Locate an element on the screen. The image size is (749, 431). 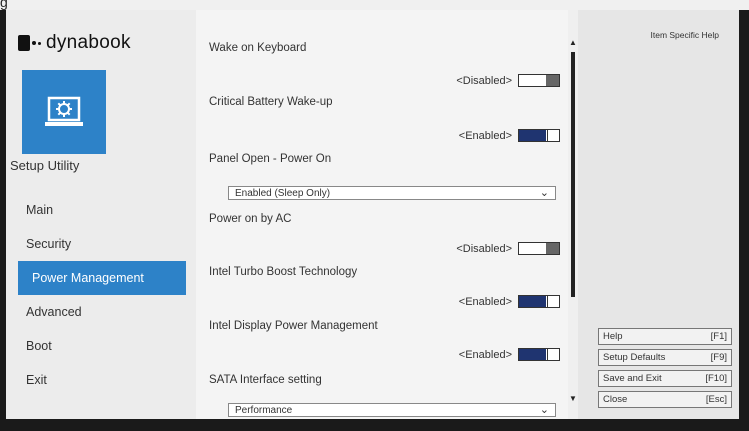
bezel-text: g is located at coordinates (4, 5).